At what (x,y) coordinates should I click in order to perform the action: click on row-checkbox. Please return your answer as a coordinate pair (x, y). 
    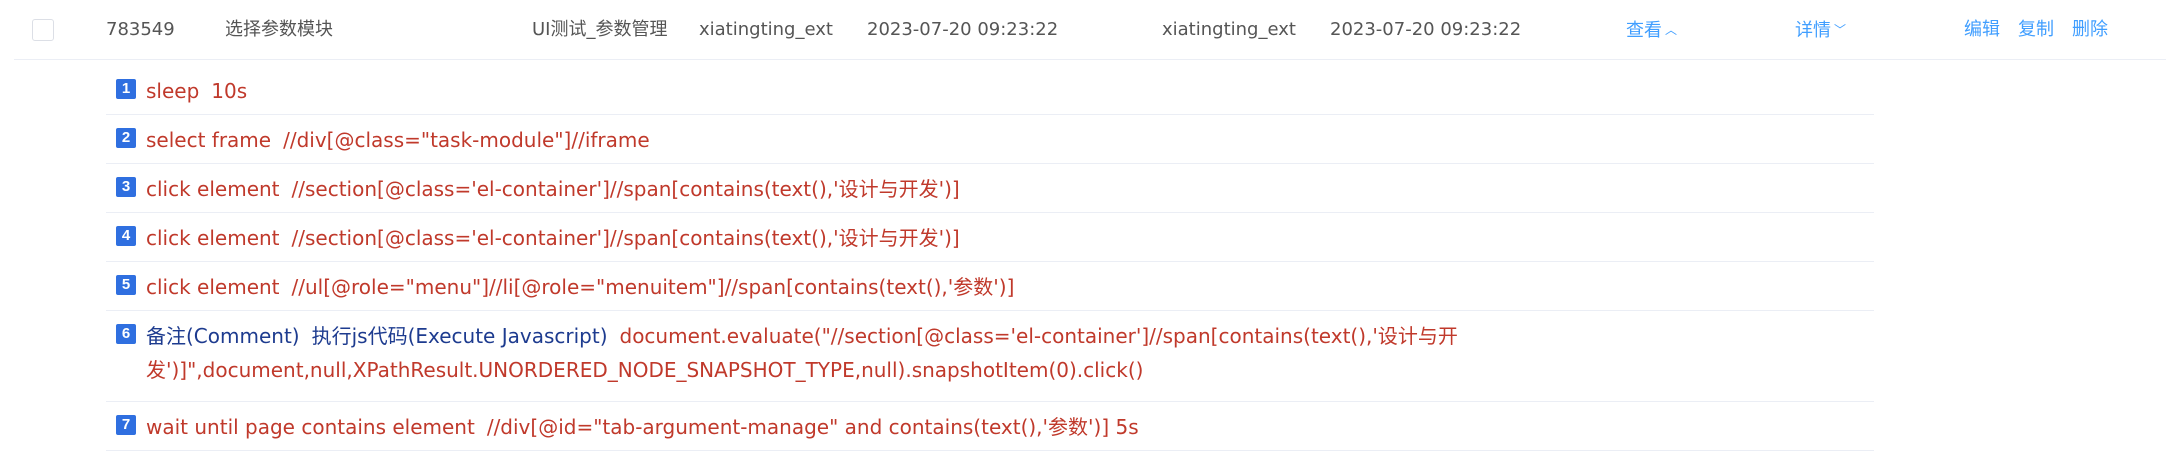
    Looking at the image, I should click on (43, 30).